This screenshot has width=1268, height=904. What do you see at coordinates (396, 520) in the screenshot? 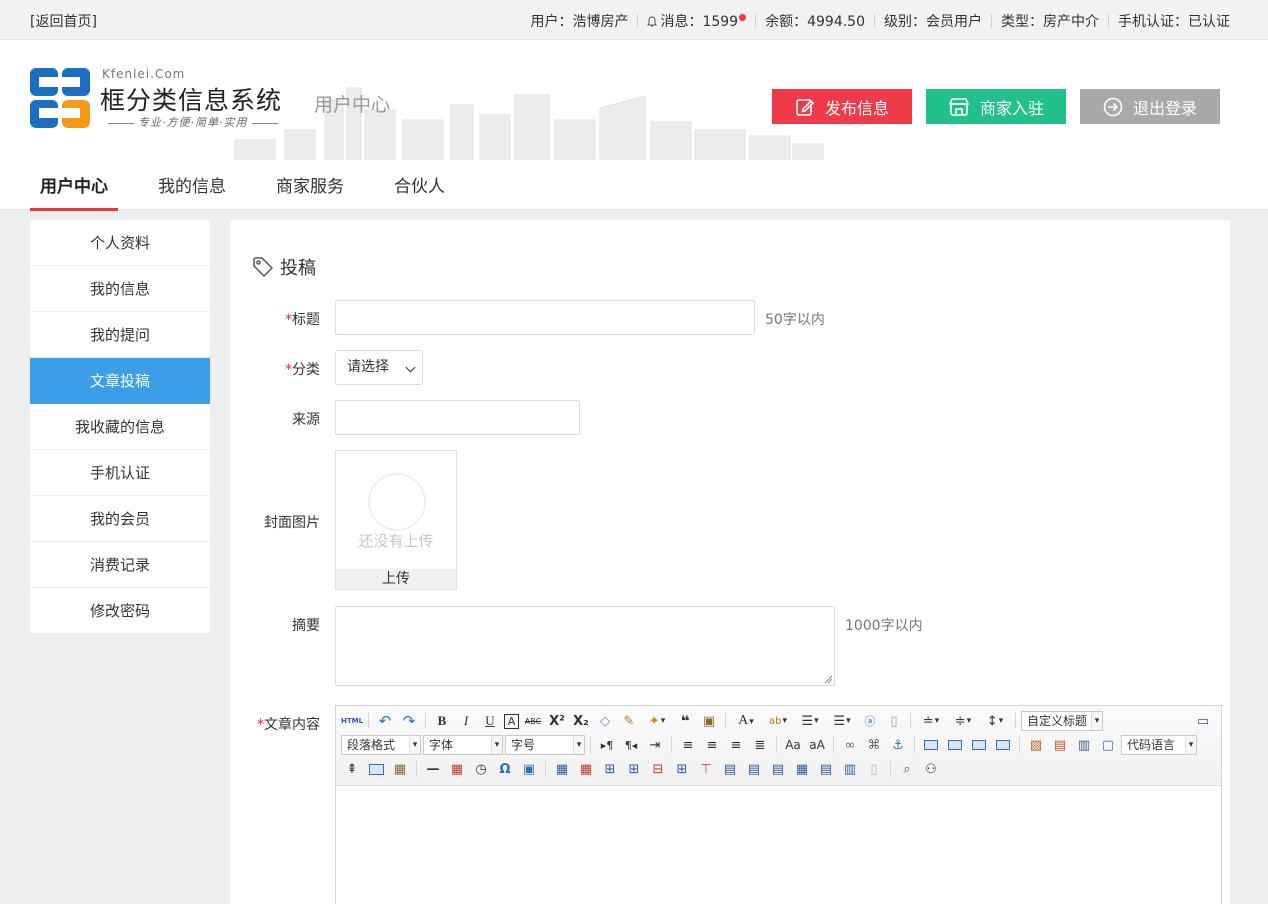
I see `cover-upload-box: 还没有上传 上传` at bounding box center [396, 520].